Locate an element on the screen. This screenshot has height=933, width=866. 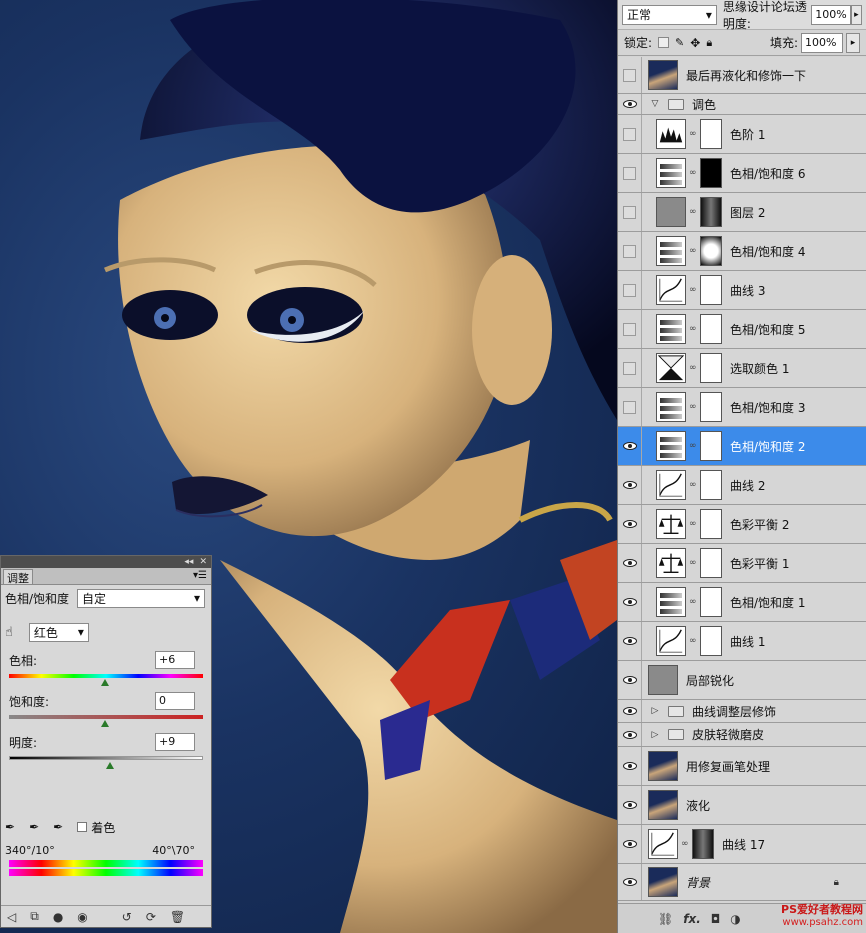
fill-slider-arrow-icon: ▸ is located at coordinates (853, 42).